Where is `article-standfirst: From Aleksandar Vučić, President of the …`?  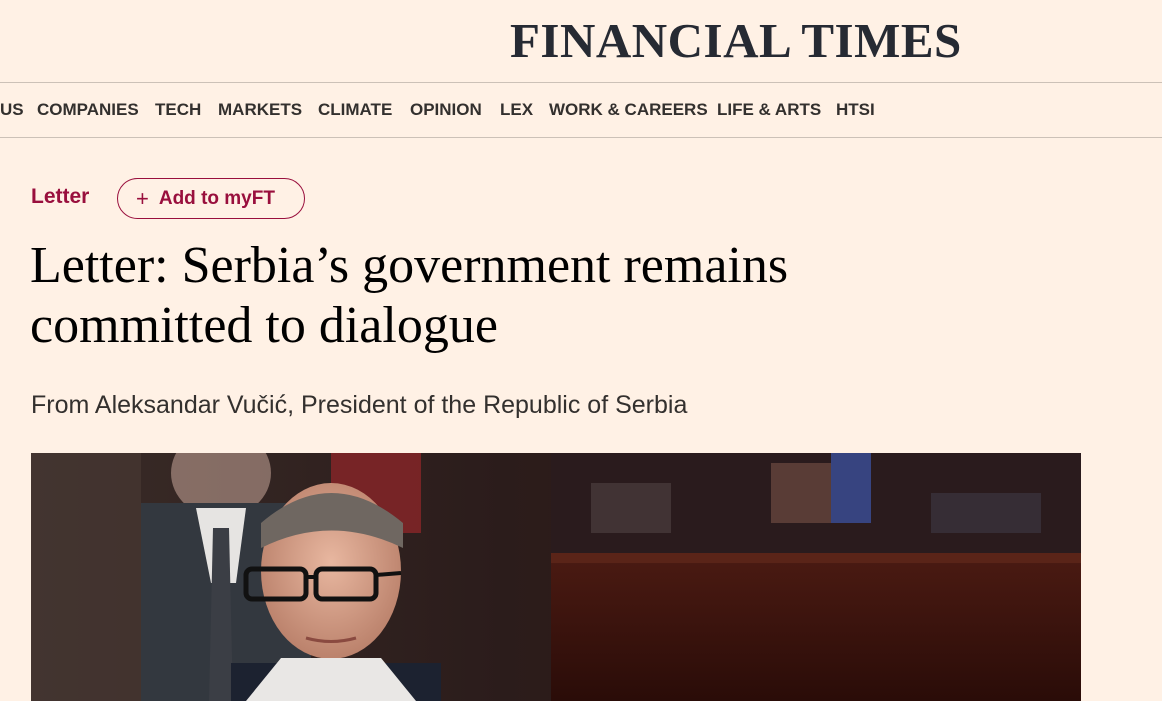
article-standfirst: From Aleksandar Vučić, President of the … is located at coordinates (359, 405).